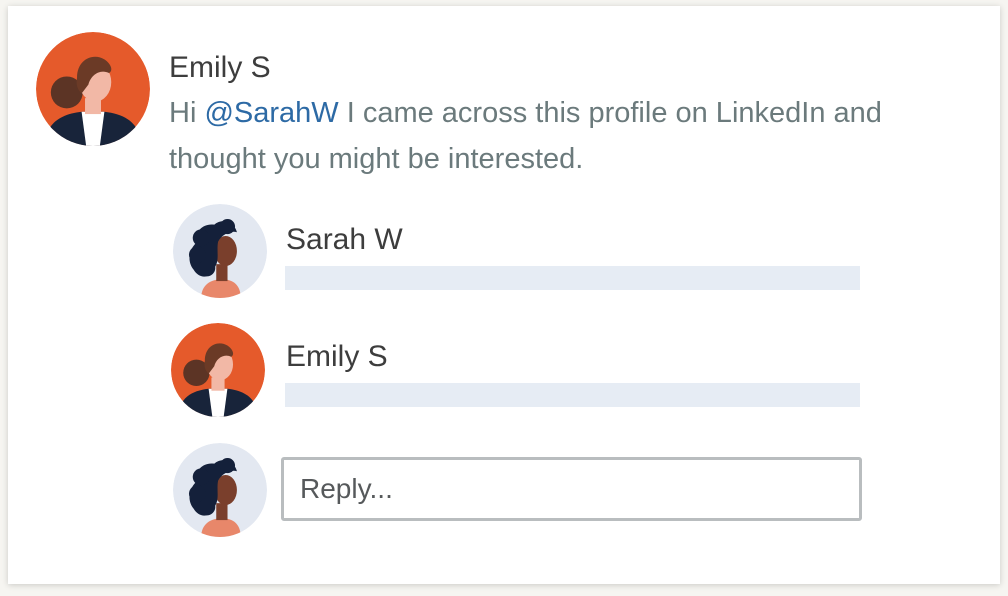 Image resolution: width=1008 pixels, height=596 pixels. What do you see at coordinates (344, 240) in the screenshot?
I see `comment-author-name: Sarah W` at bounding box center [344, 240].